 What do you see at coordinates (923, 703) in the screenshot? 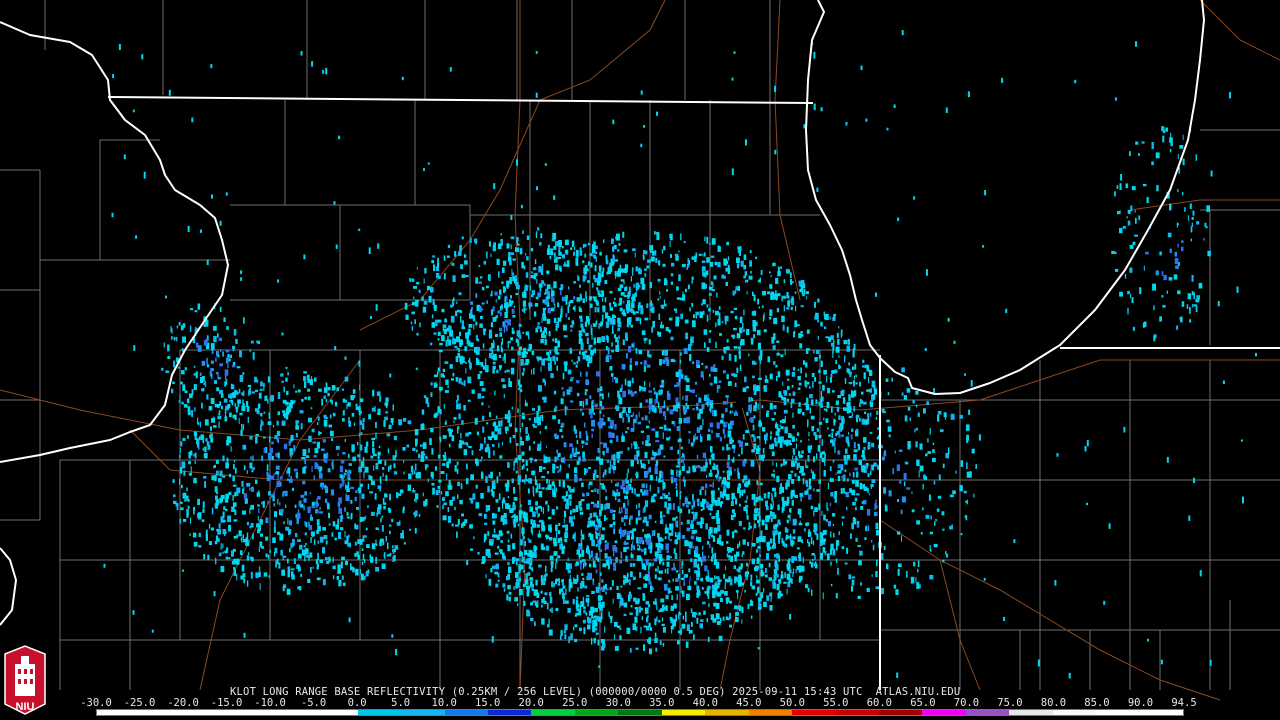
I see `scale-tick-label: 65.0` at bounding box center [923, 703].